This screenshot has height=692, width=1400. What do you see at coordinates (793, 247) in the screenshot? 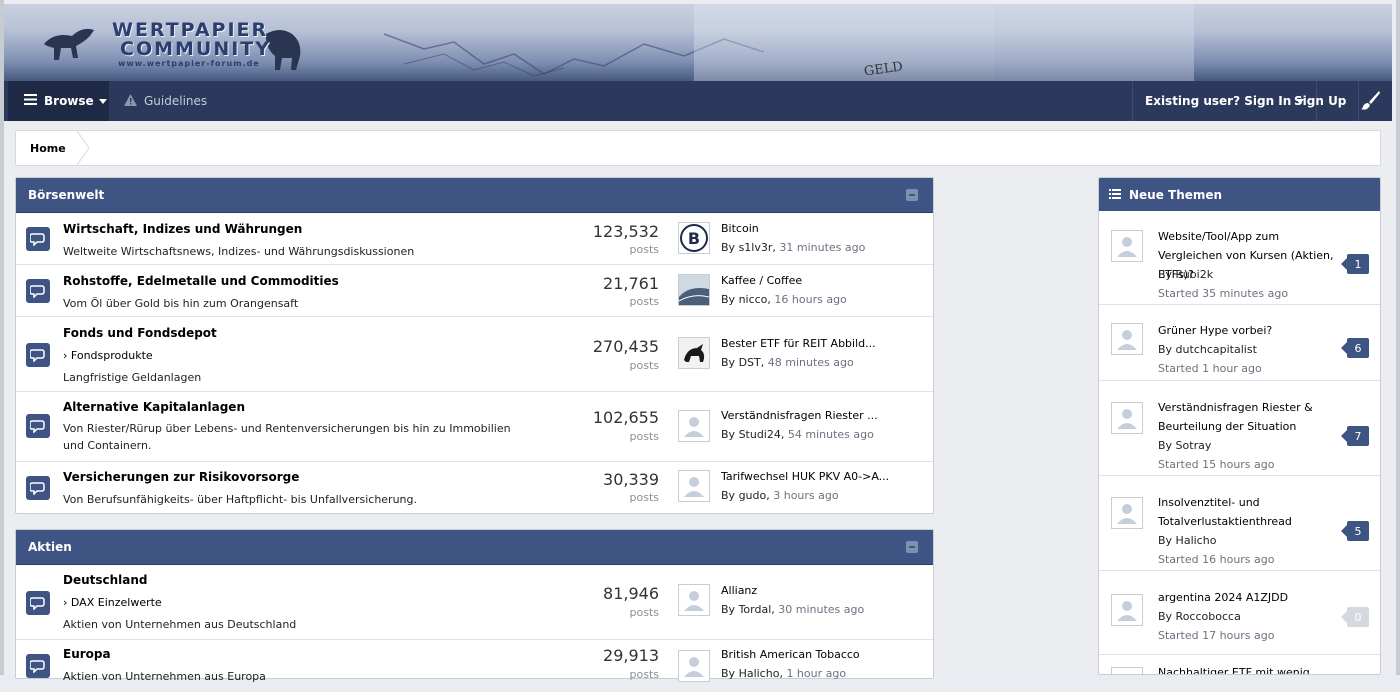
I see `last-post-meta: By s1lv3r, 31 minutes ago` at bounding box center [793, 247].